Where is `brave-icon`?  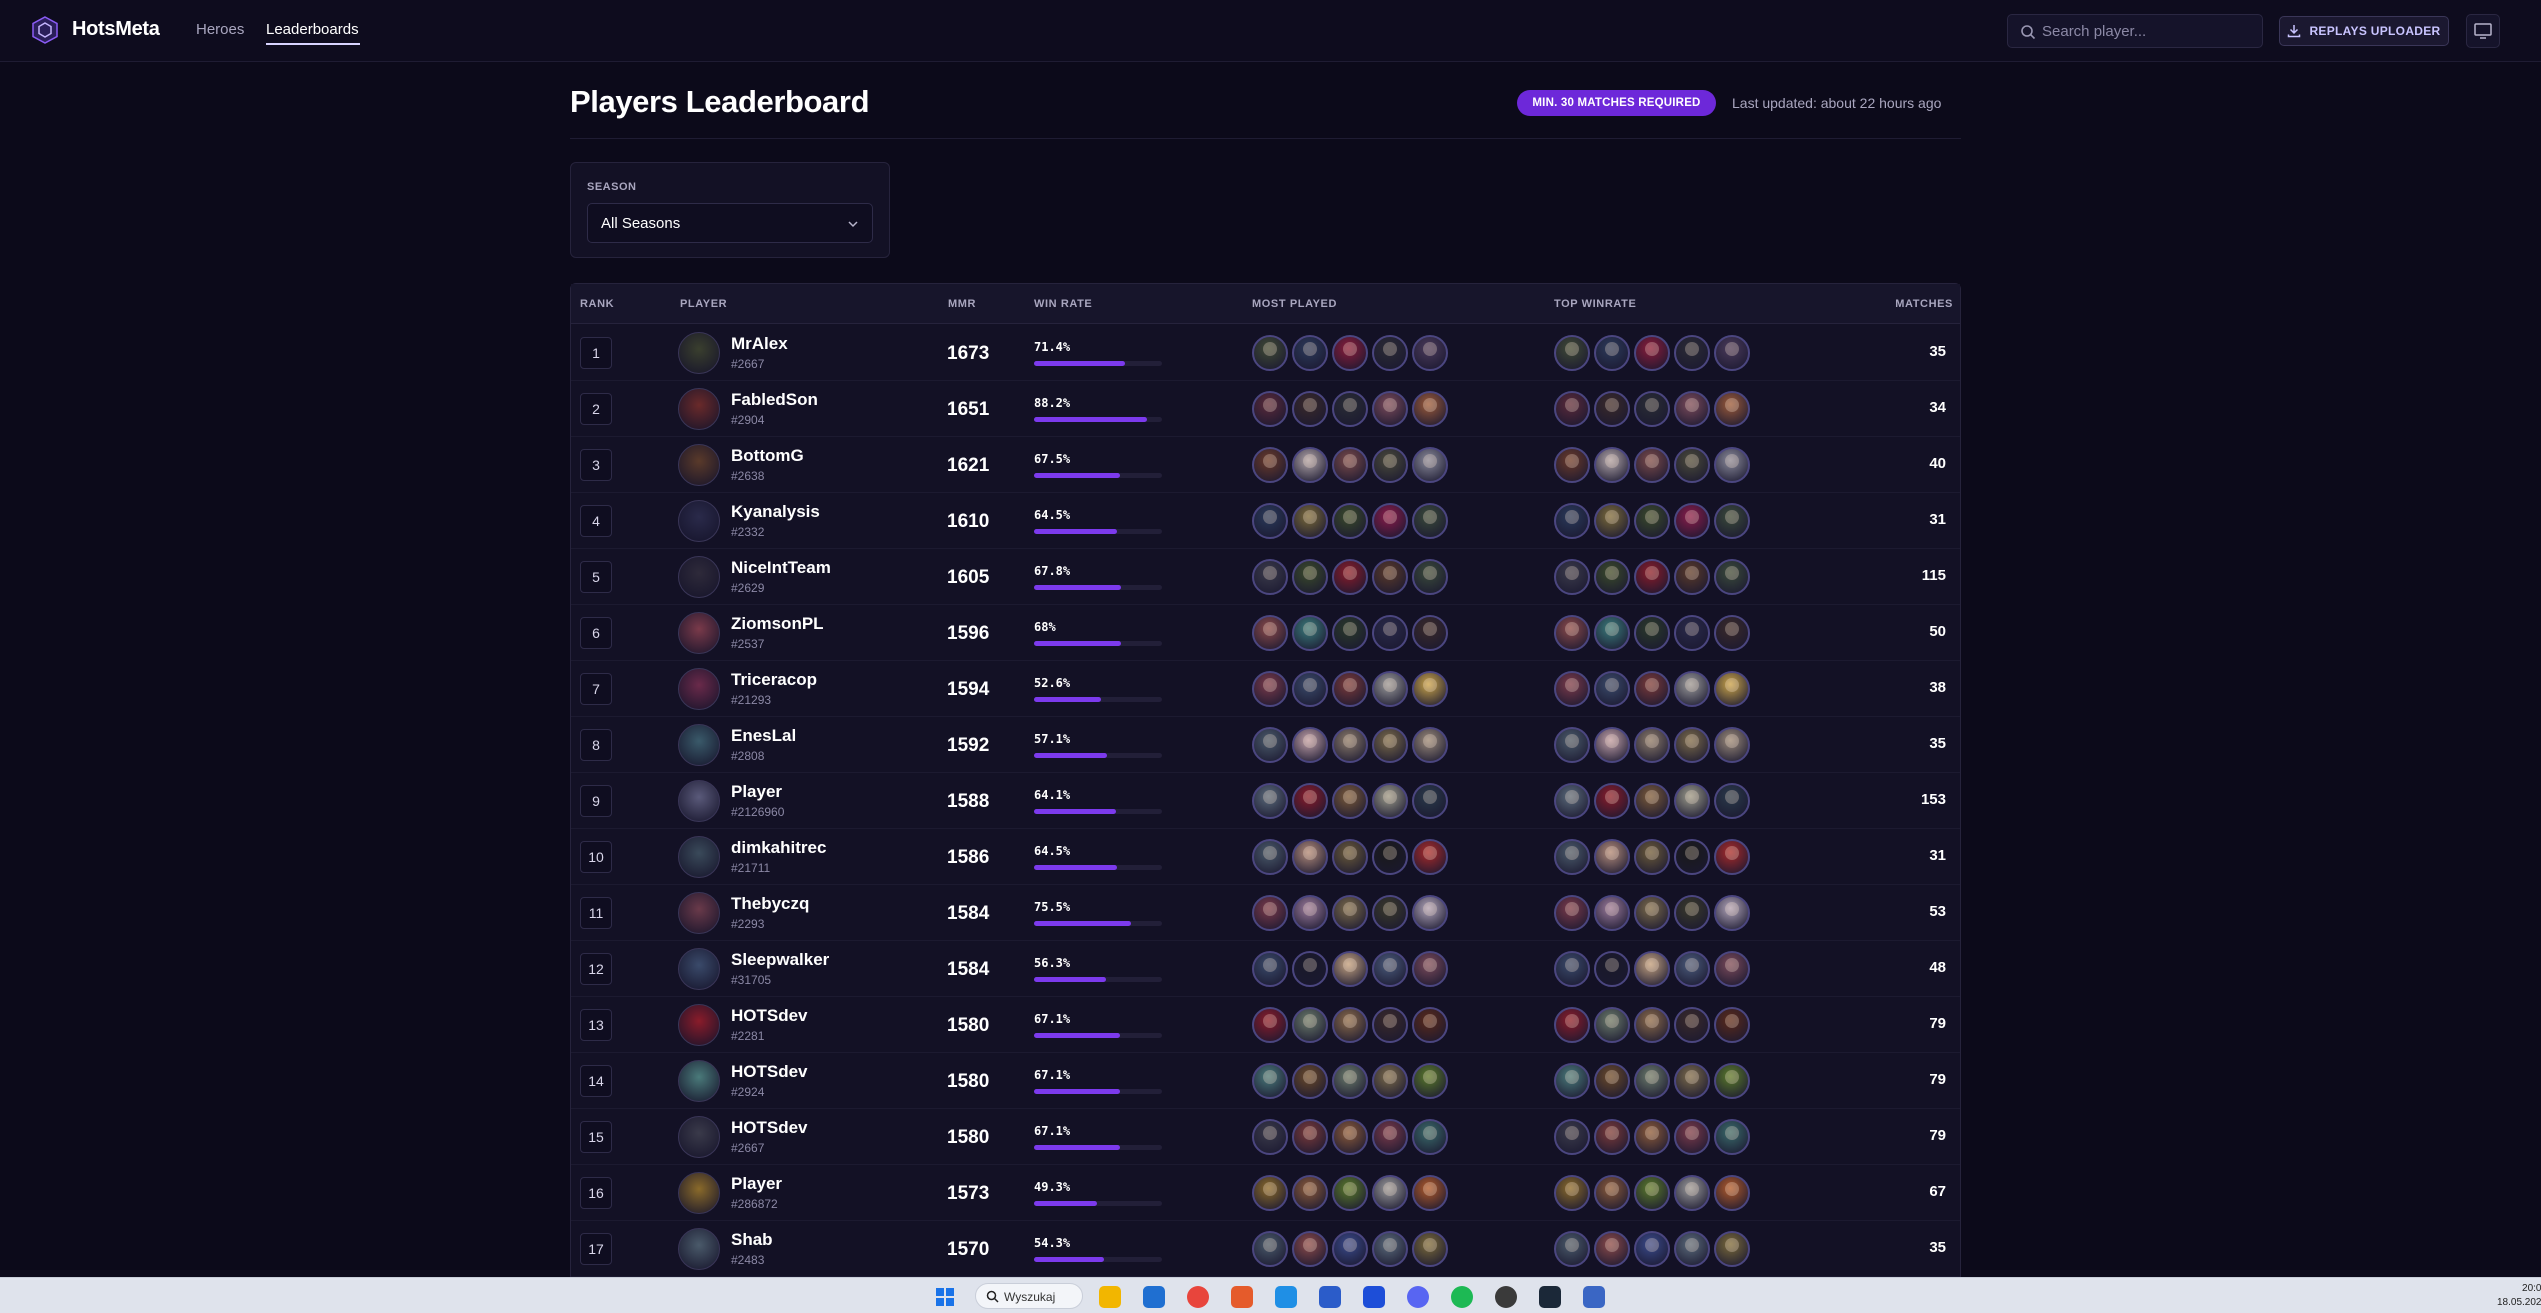 brave-icon is located at coordinates (1242, 1297).